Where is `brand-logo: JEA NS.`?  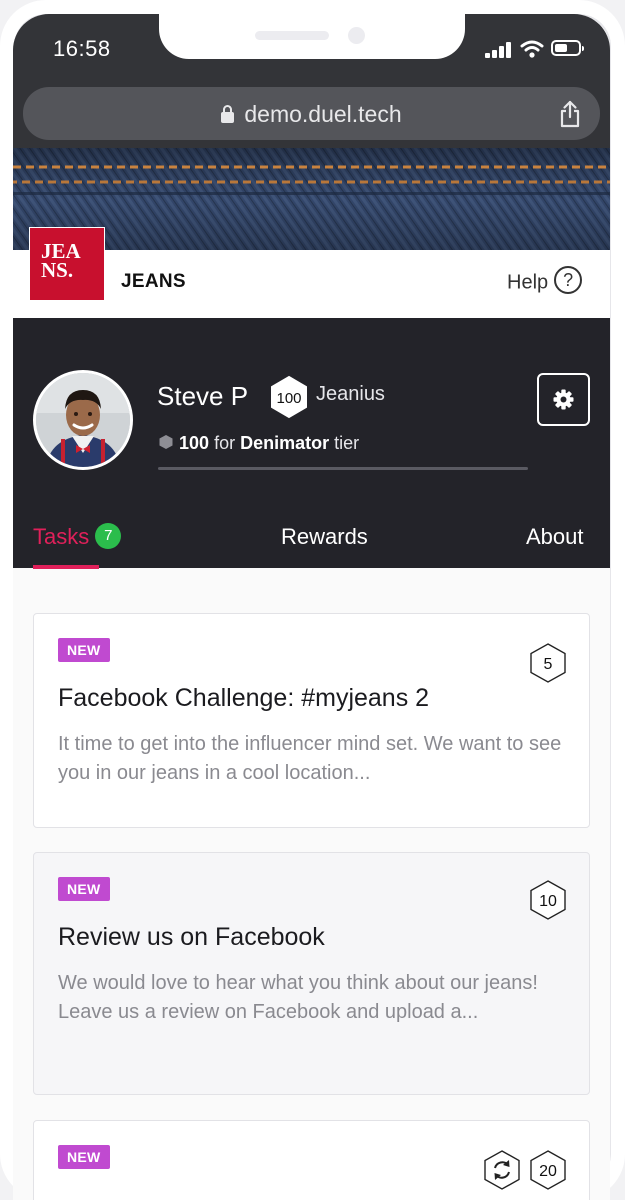
brand-logo: JEA NS. is located at coordinates (67, 264).